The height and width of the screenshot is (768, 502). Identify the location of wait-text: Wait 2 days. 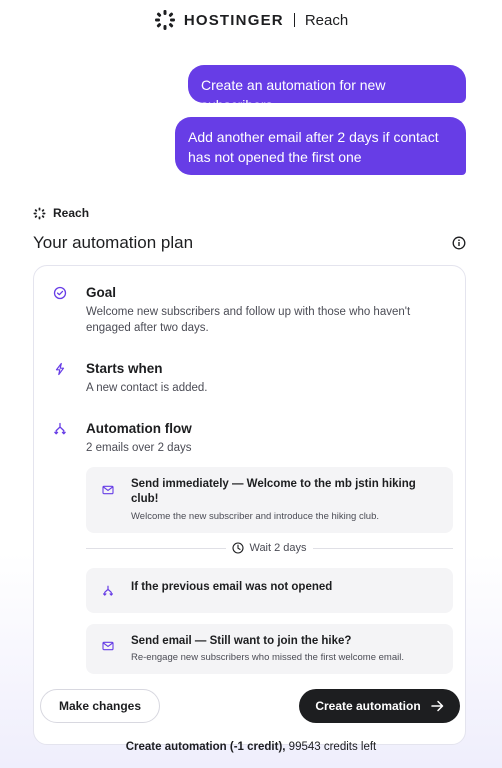
(278, 548).